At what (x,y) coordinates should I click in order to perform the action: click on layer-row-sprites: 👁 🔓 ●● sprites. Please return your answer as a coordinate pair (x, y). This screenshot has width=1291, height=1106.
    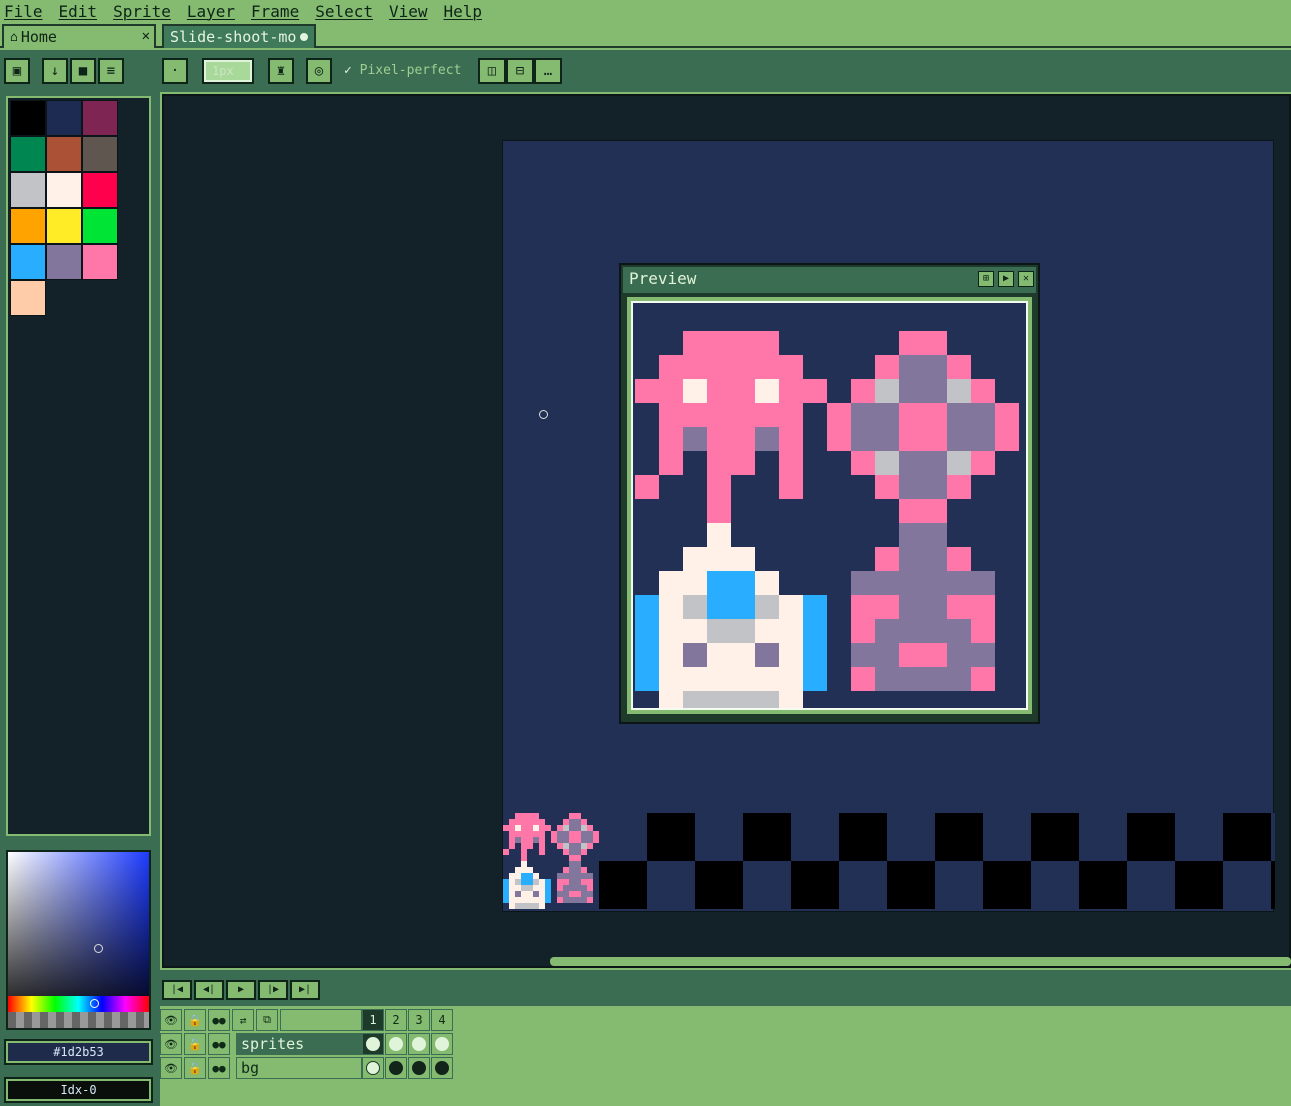
    Looking at the image, I should click on (390, 1045).